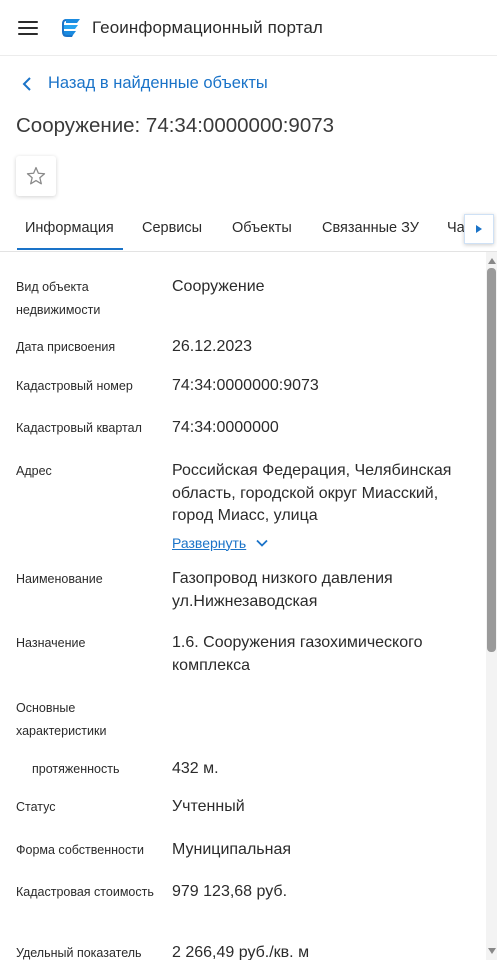  Describe the element at coordinates (370, 228) in the screenshot. I see `tab-related-land: Связанные ЗУ` at that location.